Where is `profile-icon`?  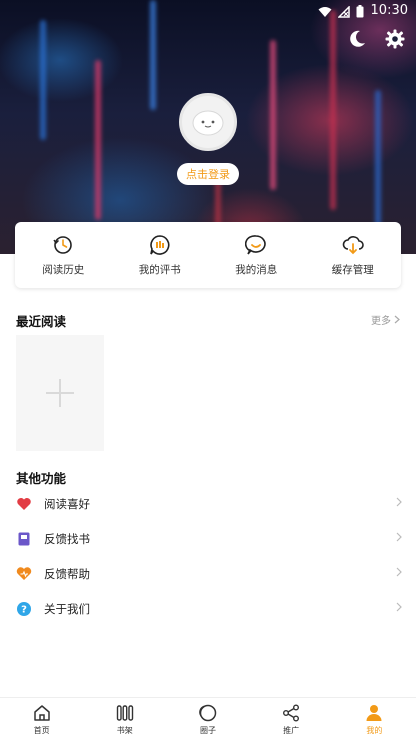
profile-icon is located at coordinates (374, 713).